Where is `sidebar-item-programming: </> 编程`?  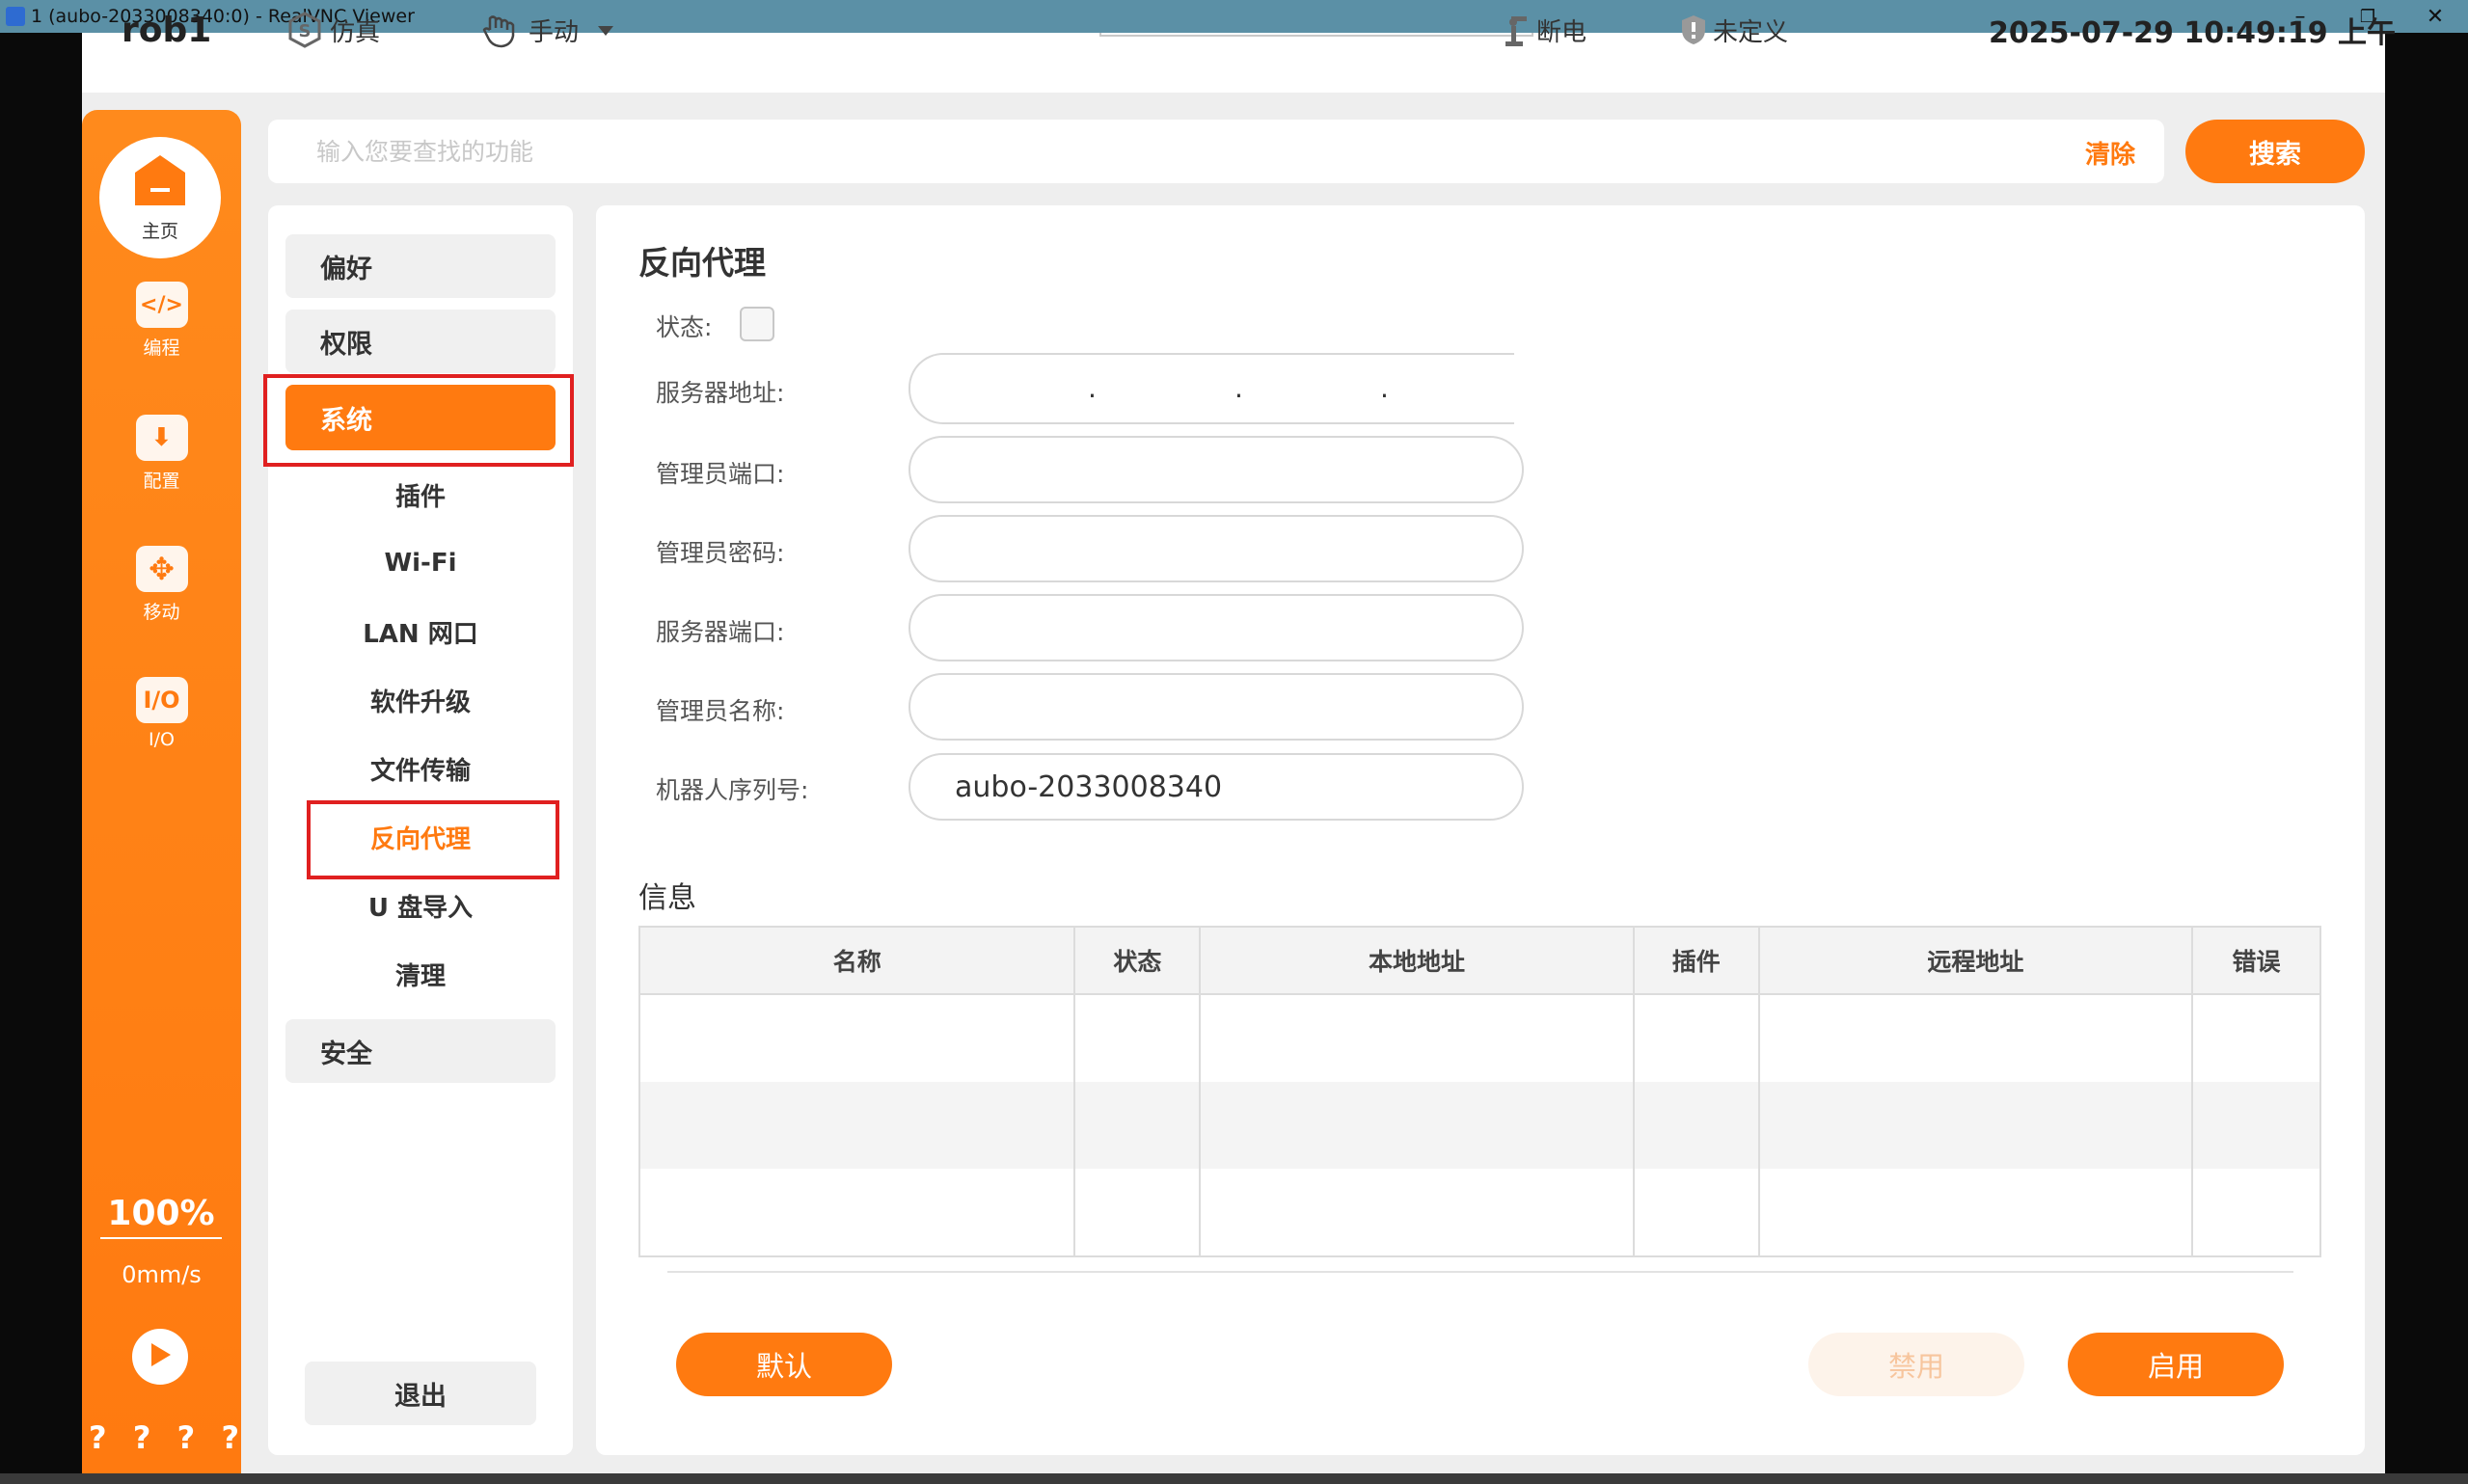
sidebar-item-programming: </> 编程 is located at coordinates (161, 321).